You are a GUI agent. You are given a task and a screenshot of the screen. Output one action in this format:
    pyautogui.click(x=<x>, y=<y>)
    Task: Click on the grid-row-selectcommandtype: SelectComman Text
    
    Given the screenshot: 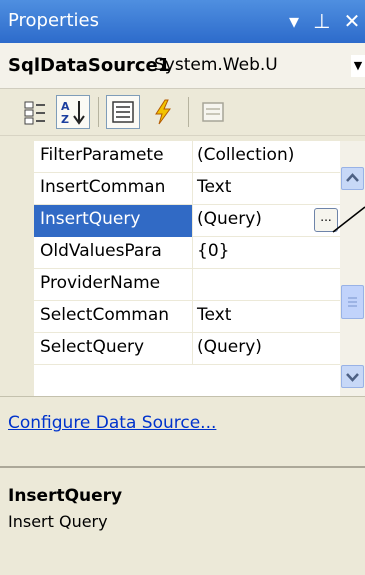 What is the action you would take?
    pyautogui.click(x=187, y=317)
    